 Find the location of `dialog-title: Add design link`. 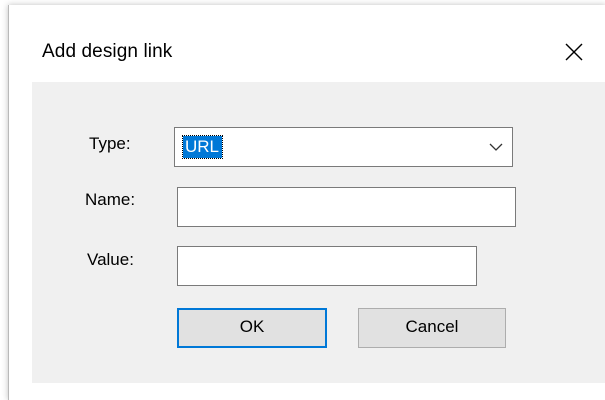

dialog-title: Add design link is located at coordinates (107, 51).